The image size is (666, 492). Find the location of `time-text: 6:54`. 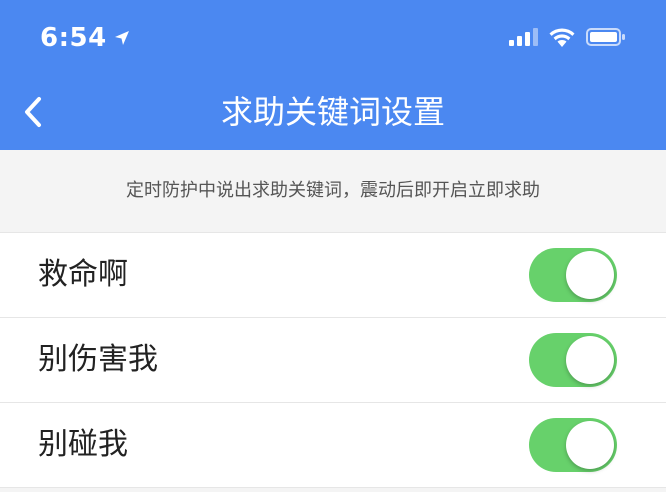

time-text: 6:54 is located at coordinates (73, 38).